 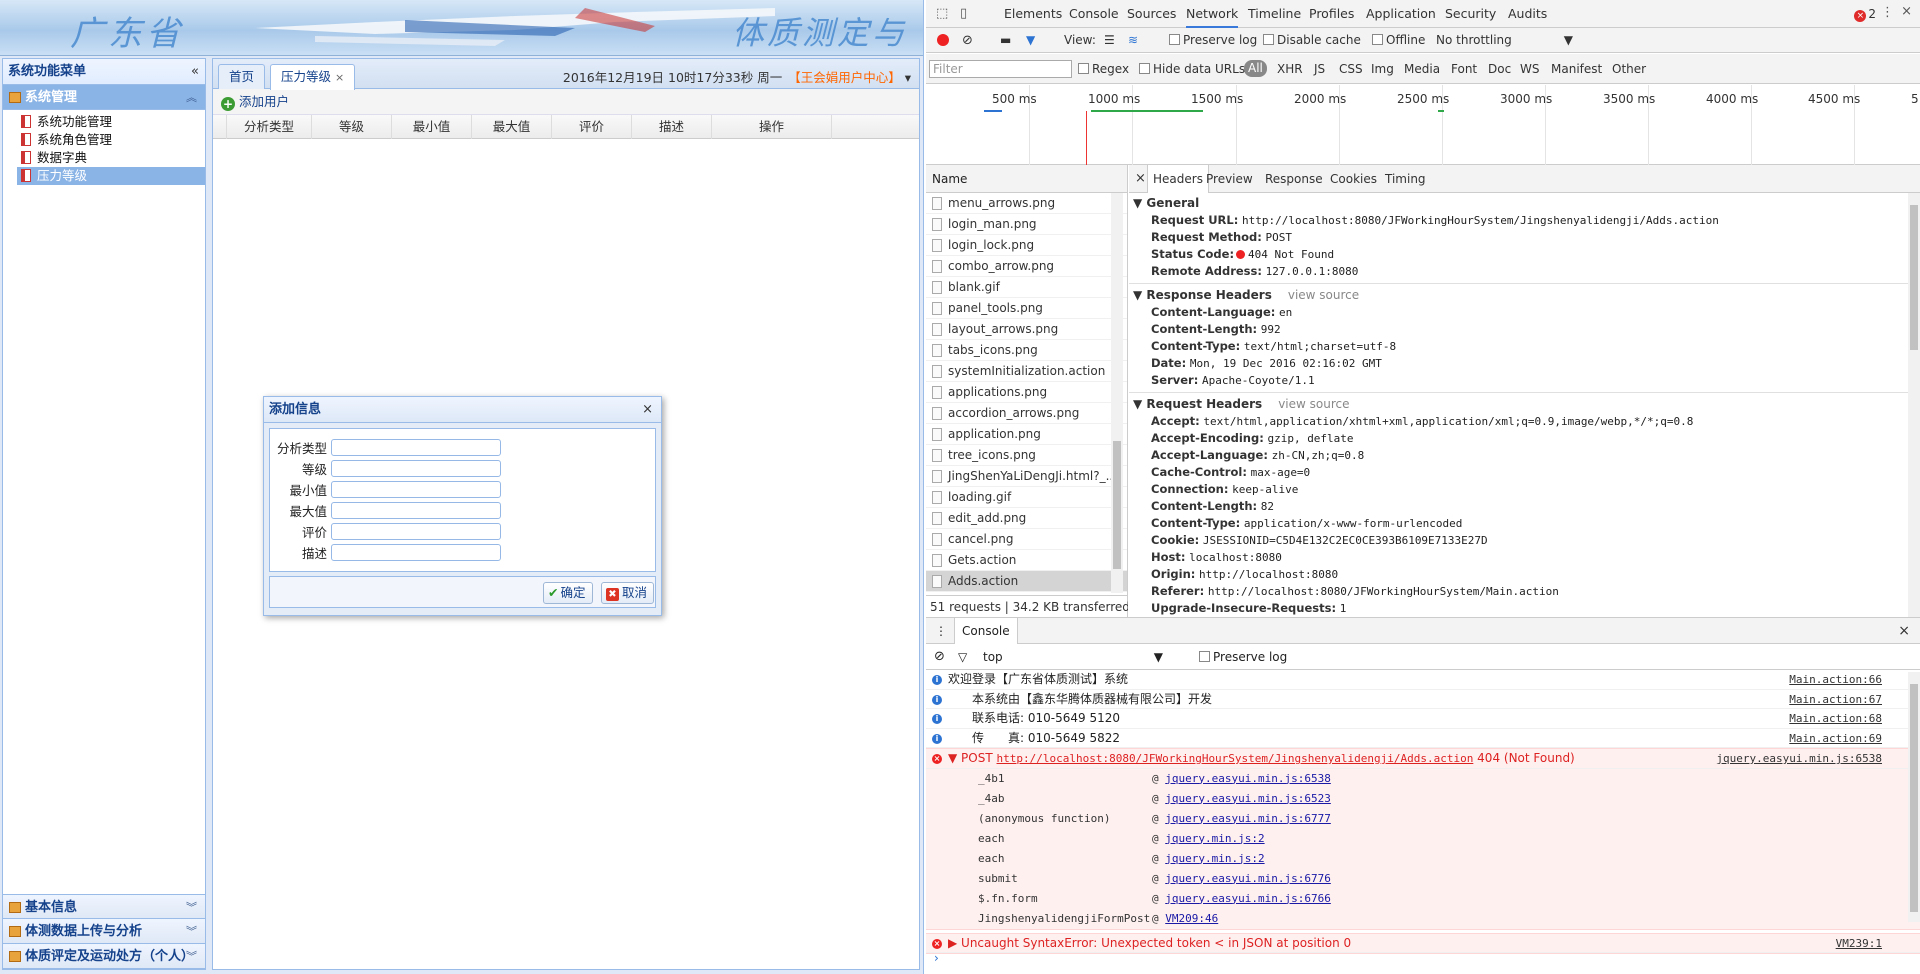 What do you see at coordinates (111, 176) in the screenshot?
I see `tree-item-pressure-level: 压力等级` at bounding box center [111, 176].